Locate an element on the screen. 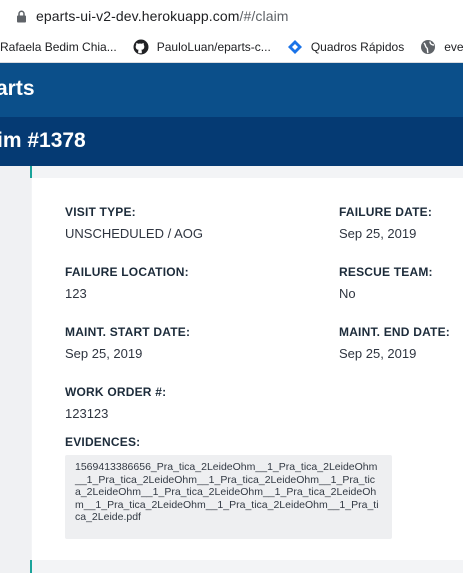 This screenshot has height=573, width=463. claim-title: im #1378 is located at coordinates (43, 140).